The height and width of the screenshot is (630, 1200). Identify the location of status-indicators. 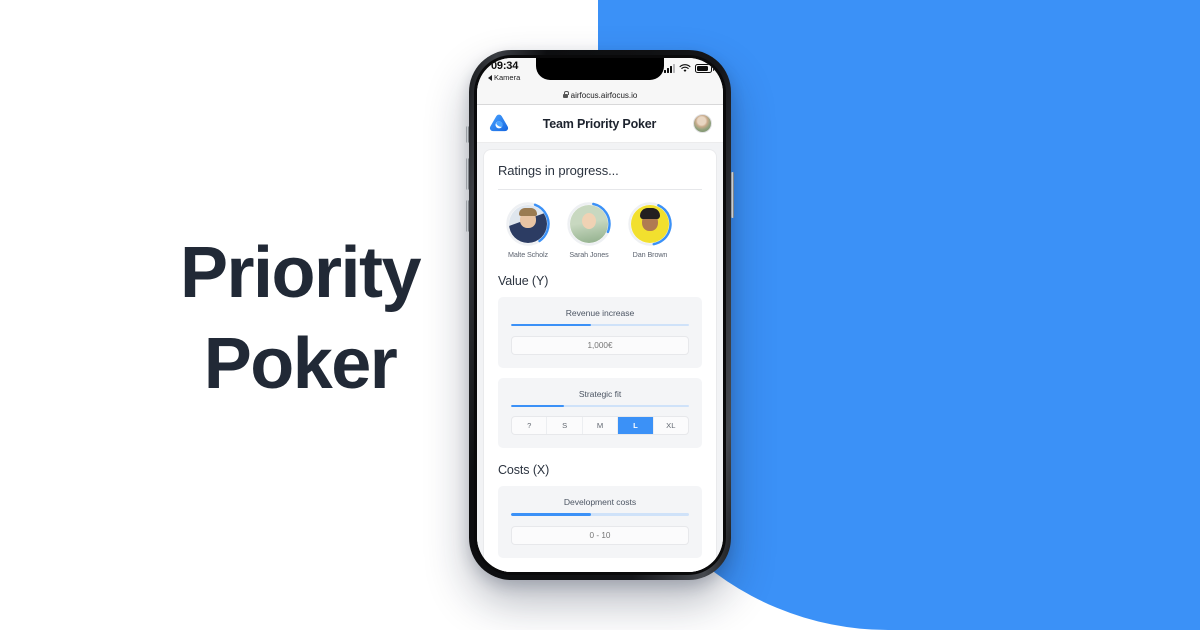
(689, 68).